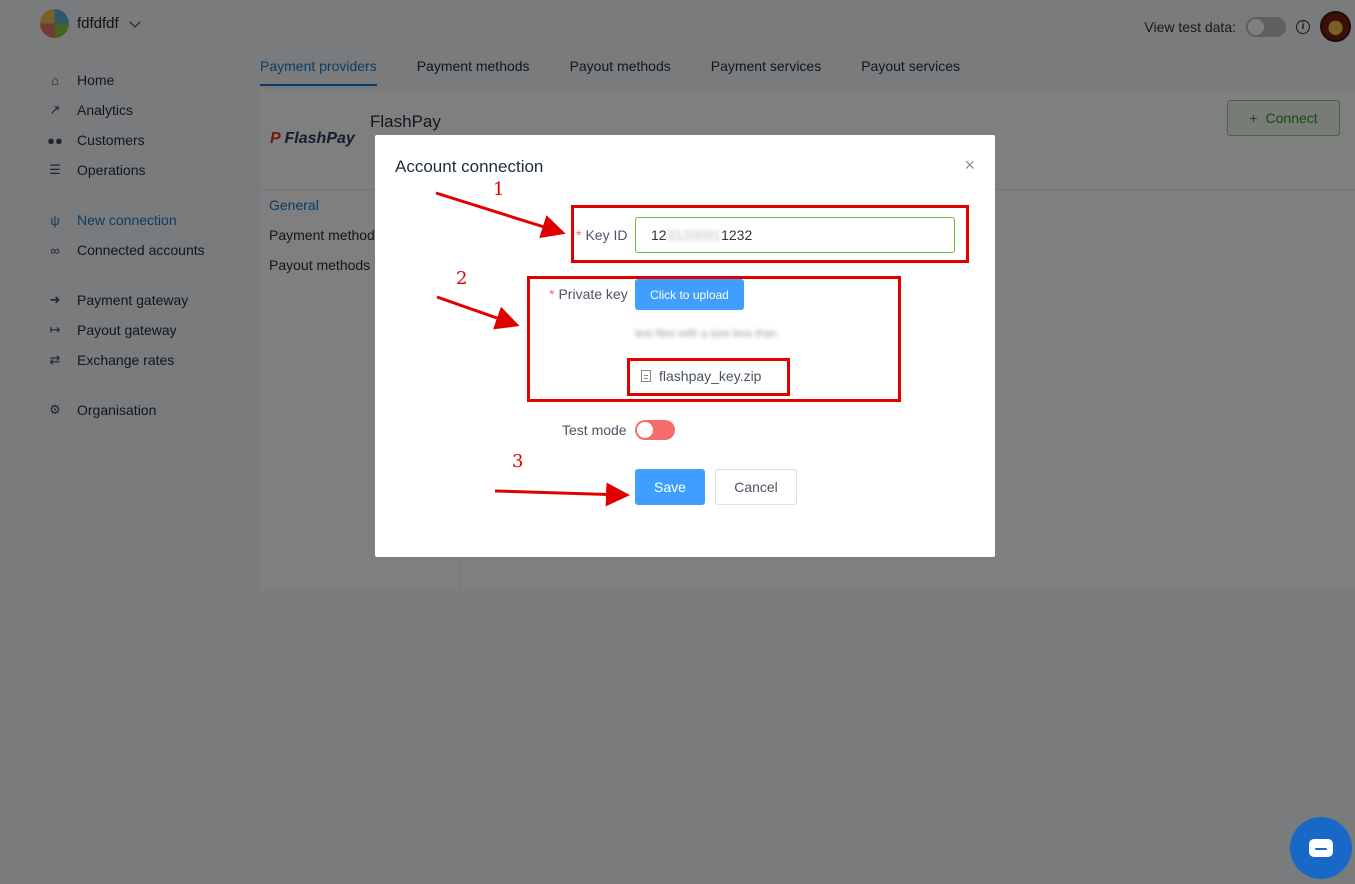 Image resolution: width=1355 pixels, height=884 pixels. What do you see at coordinates (469, 166) in the screenshot?
I see `dialog-title: Account connection` at bounding box center [469, 166].